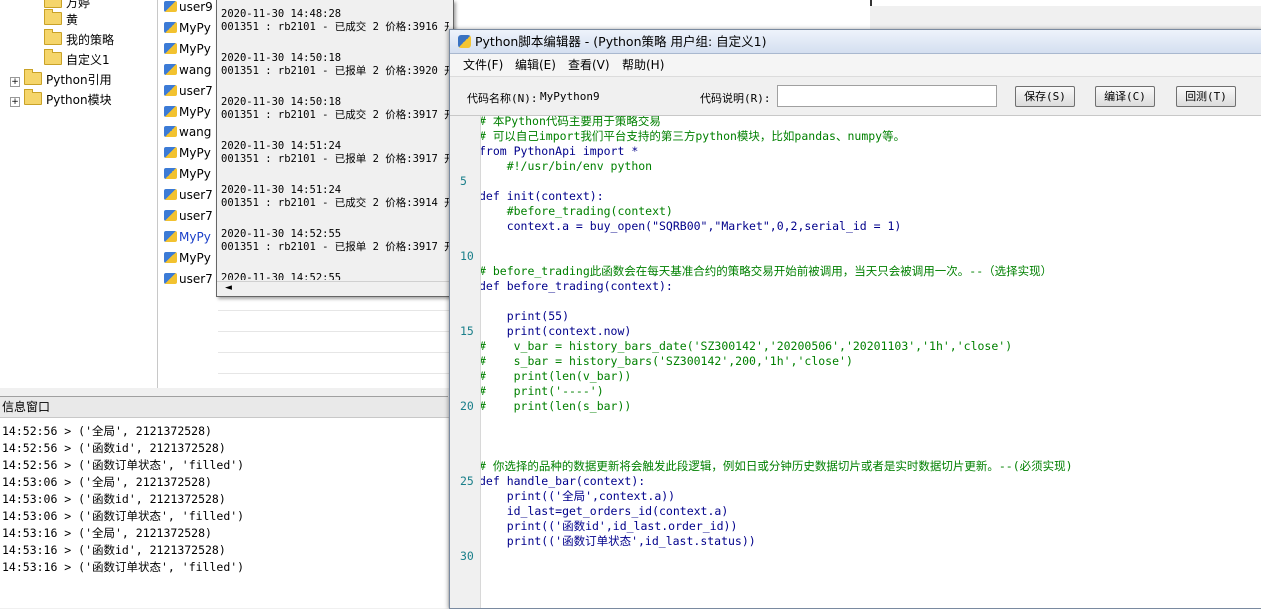  Describe the element at coordinates (79, 80) in the screenshot. I see `tree-node-label: Python引用` at that location.